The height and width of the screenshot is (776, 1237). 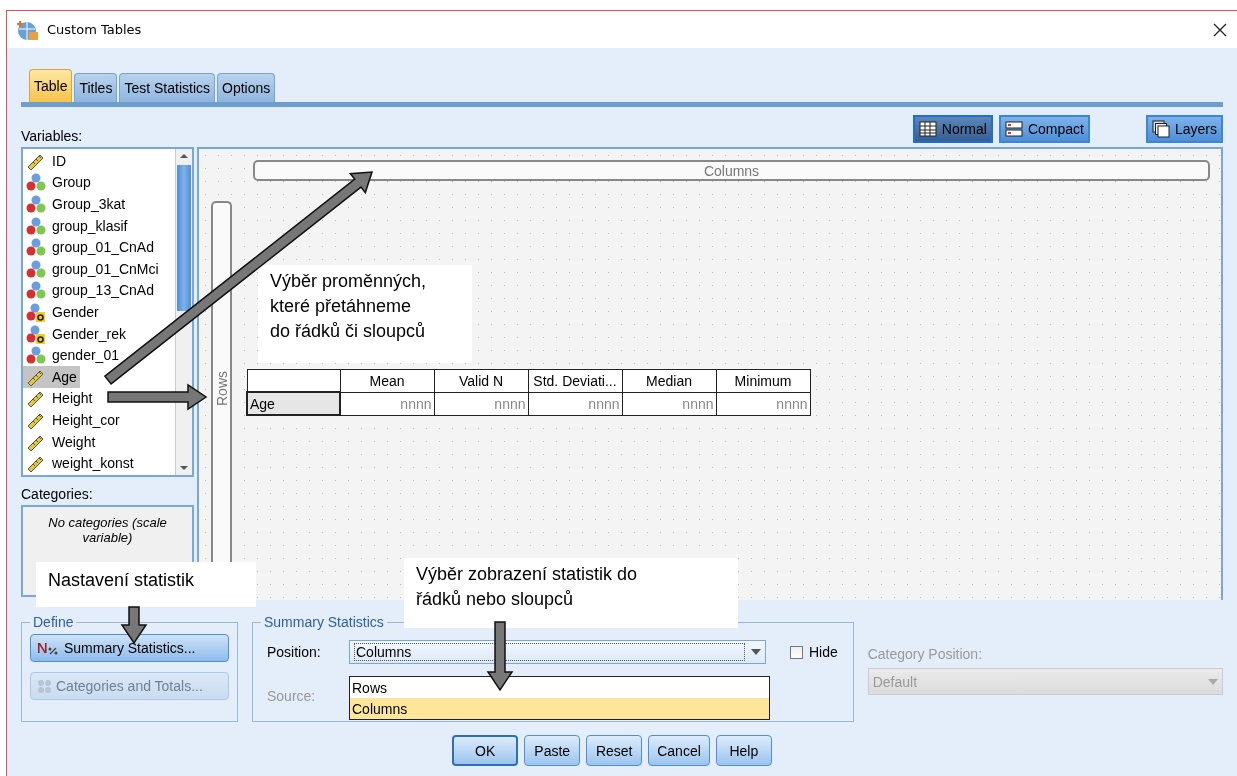 I want to click on tab: Table, so click(x=51, y=85).